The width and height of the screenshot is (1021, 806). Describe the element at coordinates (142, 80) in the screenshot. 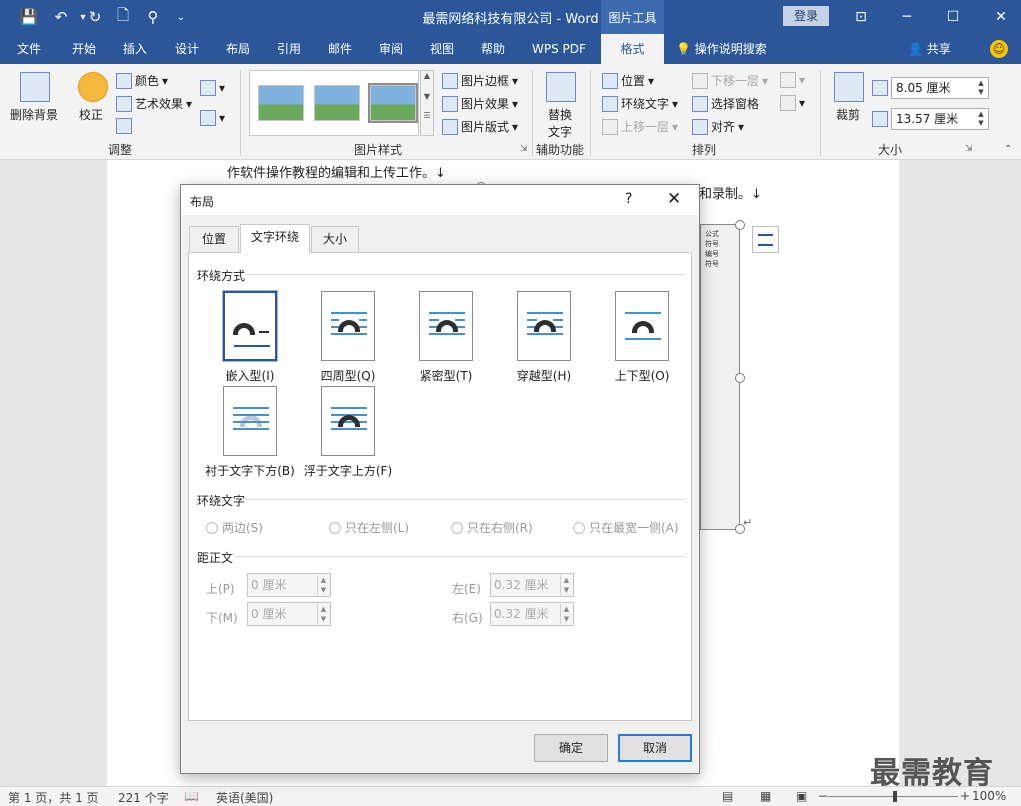

I see `color-button: 颜色 ▾` at that location.